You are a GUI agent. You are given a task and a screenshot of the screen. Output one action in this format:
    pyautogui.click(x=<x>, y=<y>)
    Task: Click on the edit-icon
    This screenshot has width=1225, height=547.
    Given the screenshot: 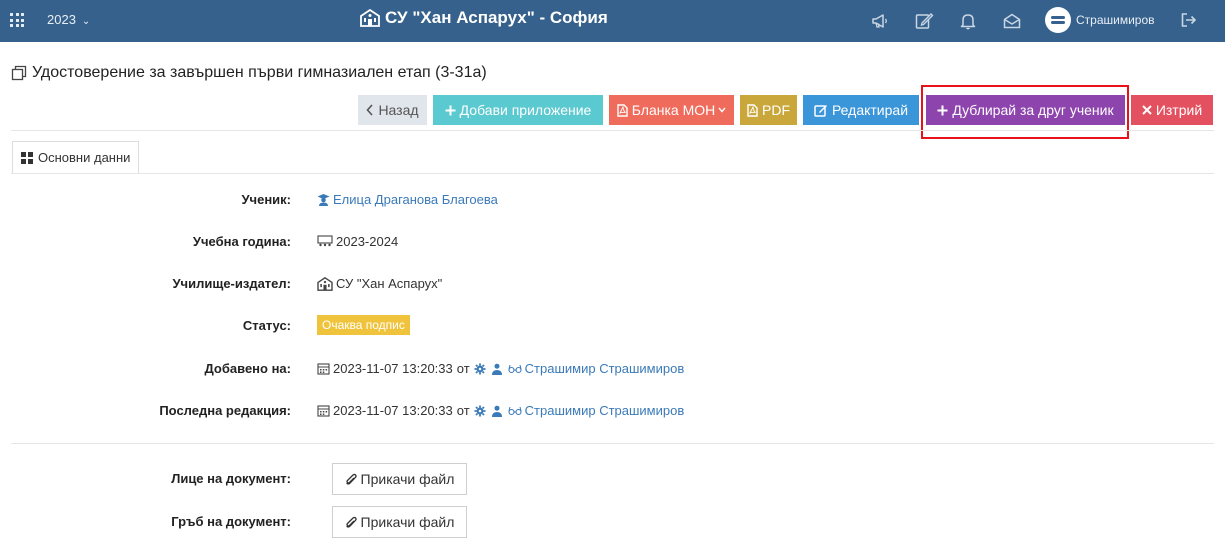 What is the action you would take?
    pyautogui.click(x=821, y=110)
    